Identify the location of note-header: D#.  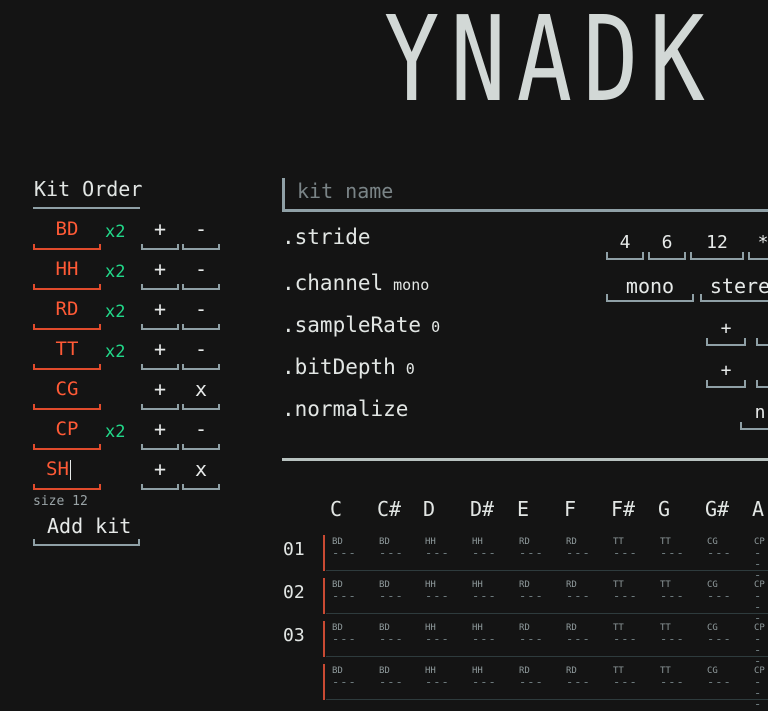
(482, 509).